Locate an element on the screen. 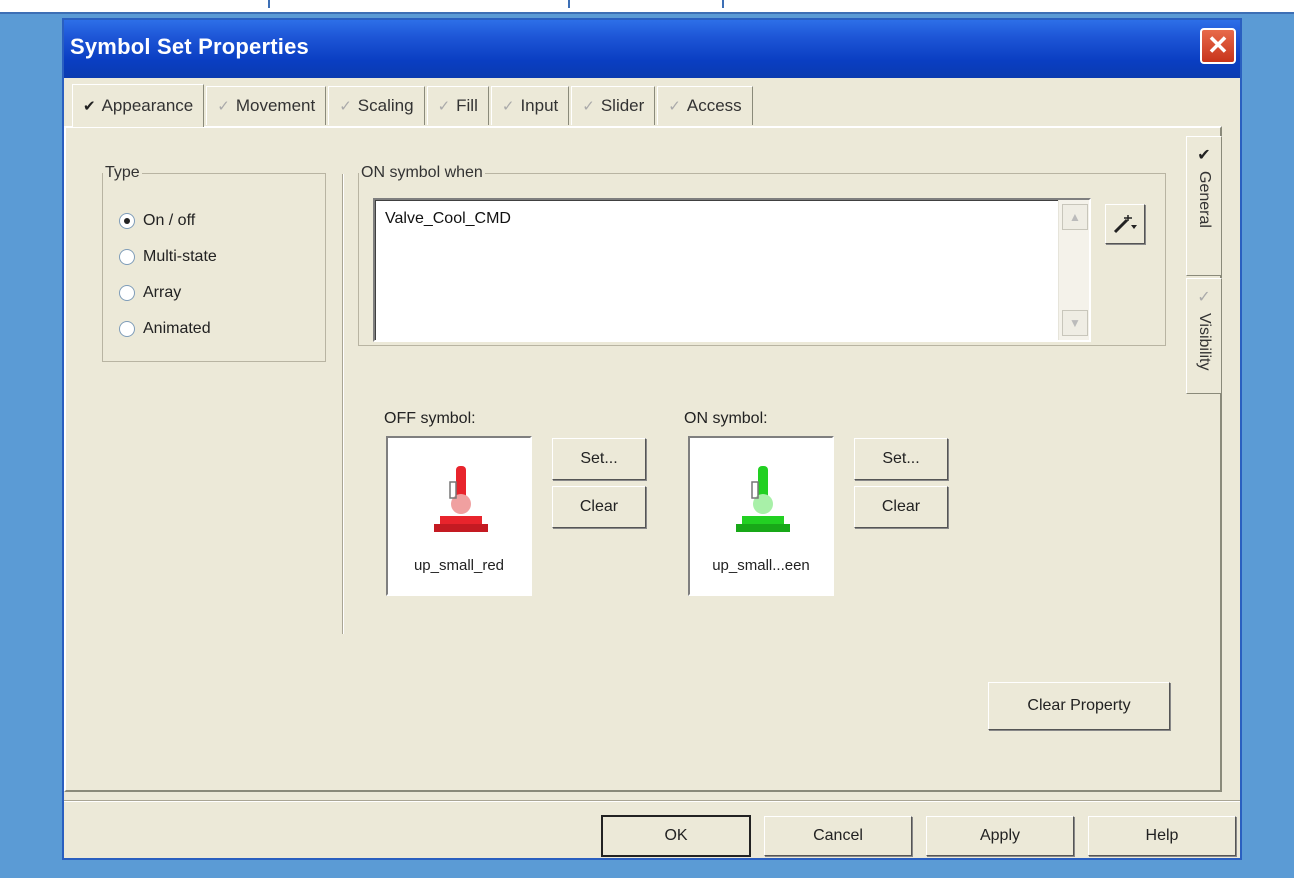 This screenshot has width=1294, height=878. tab-label: Appearance is located at coordinates (147, 105).